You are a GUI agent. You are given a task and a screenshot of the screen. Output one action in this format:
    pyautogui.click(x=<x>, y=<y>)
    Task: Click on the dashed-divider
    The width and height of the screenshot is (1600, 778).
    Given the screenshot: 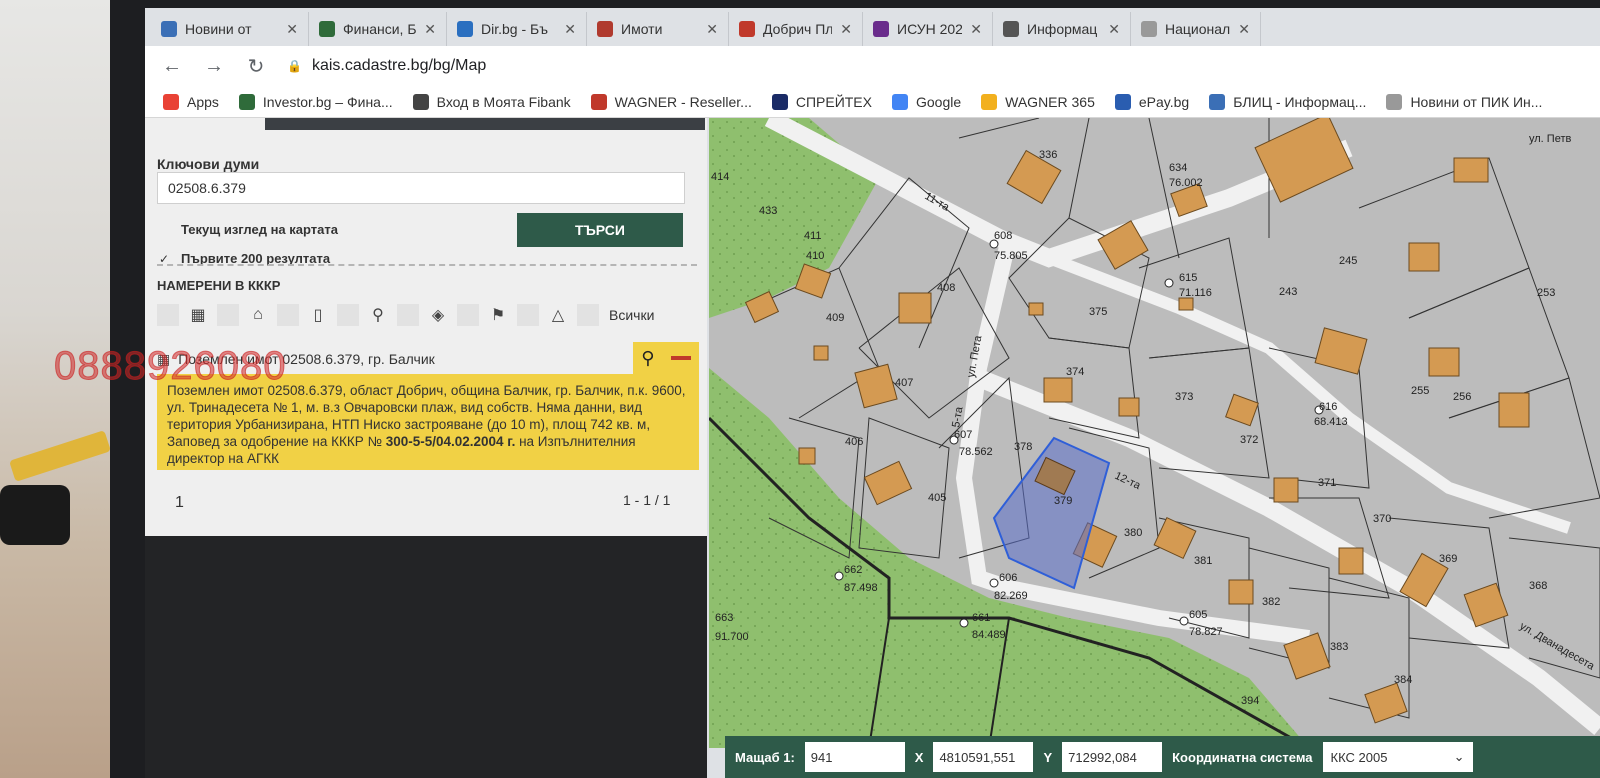 What is the action you would take?
    pyautogui.click(x=427, y=265)
    